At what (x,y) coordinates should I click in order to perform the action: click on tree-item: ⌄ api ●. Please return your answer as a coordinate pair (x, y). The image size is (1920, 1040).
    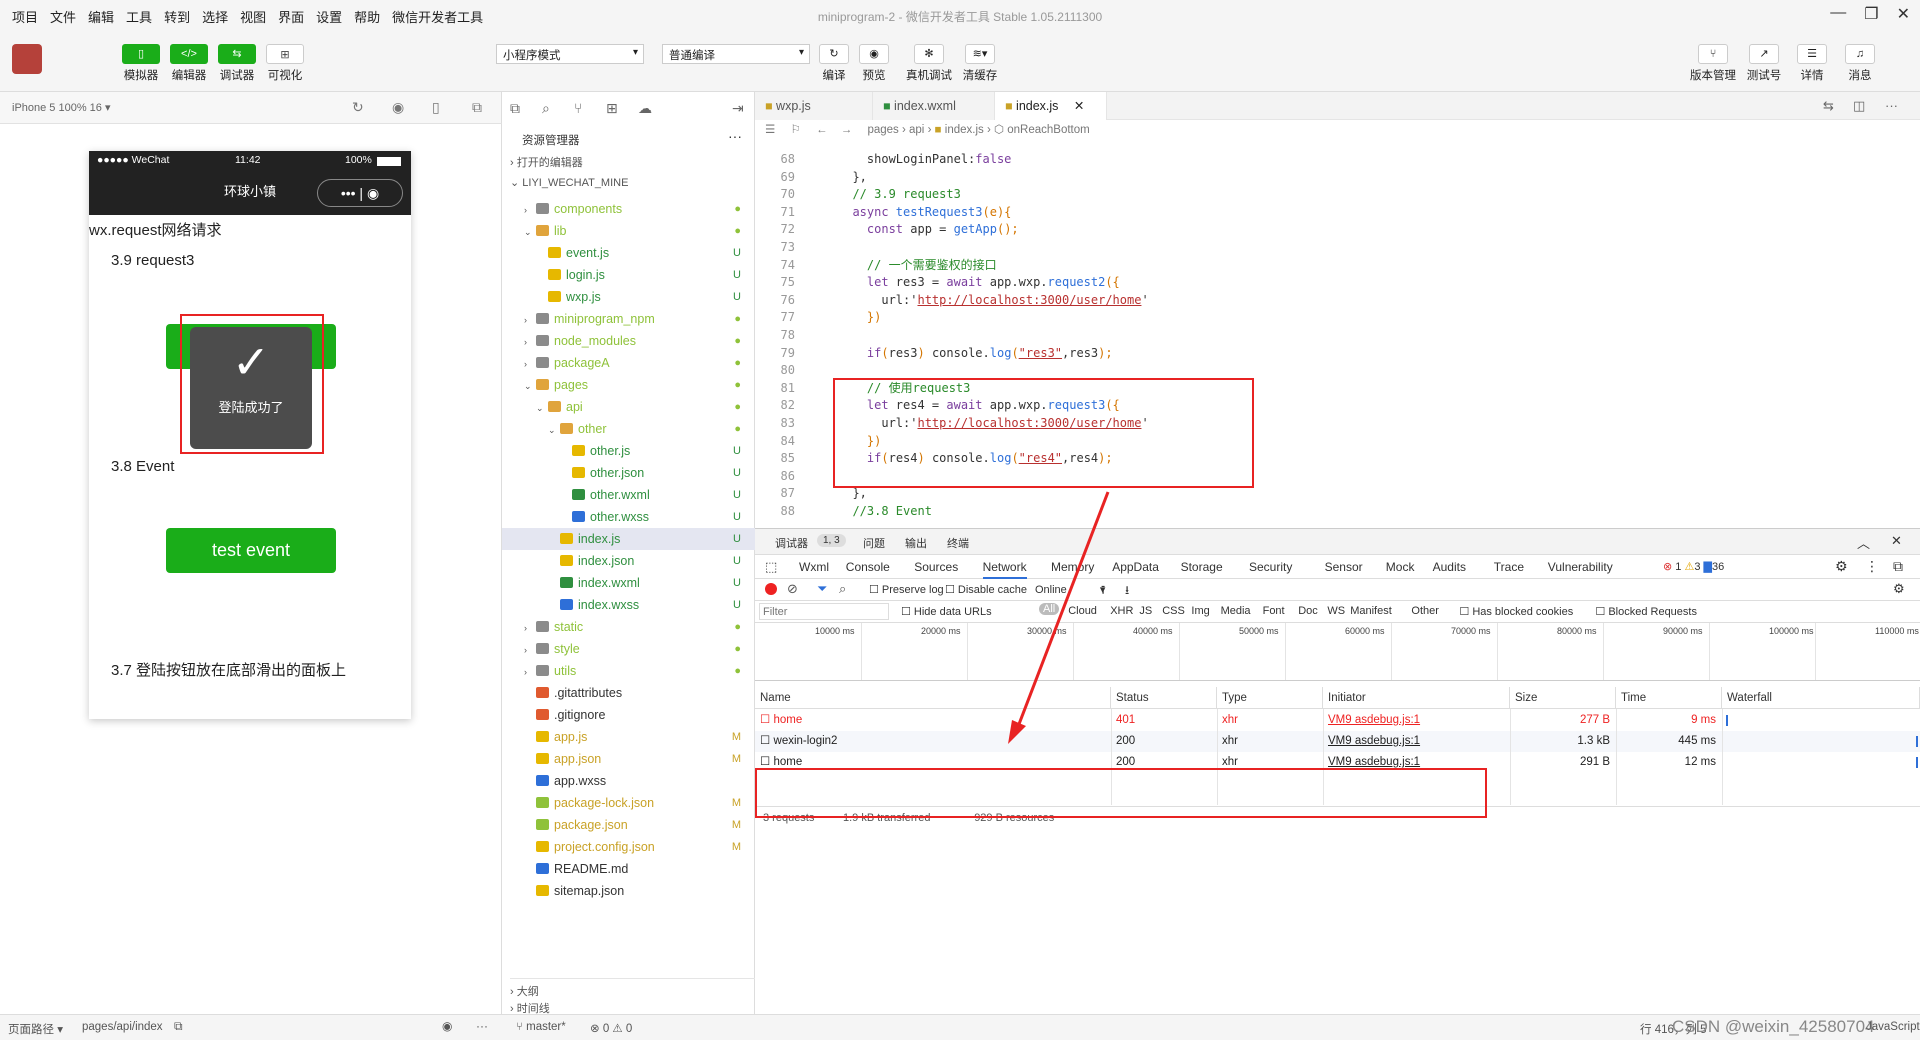
    Looking at the image, I should click on (628, 407).